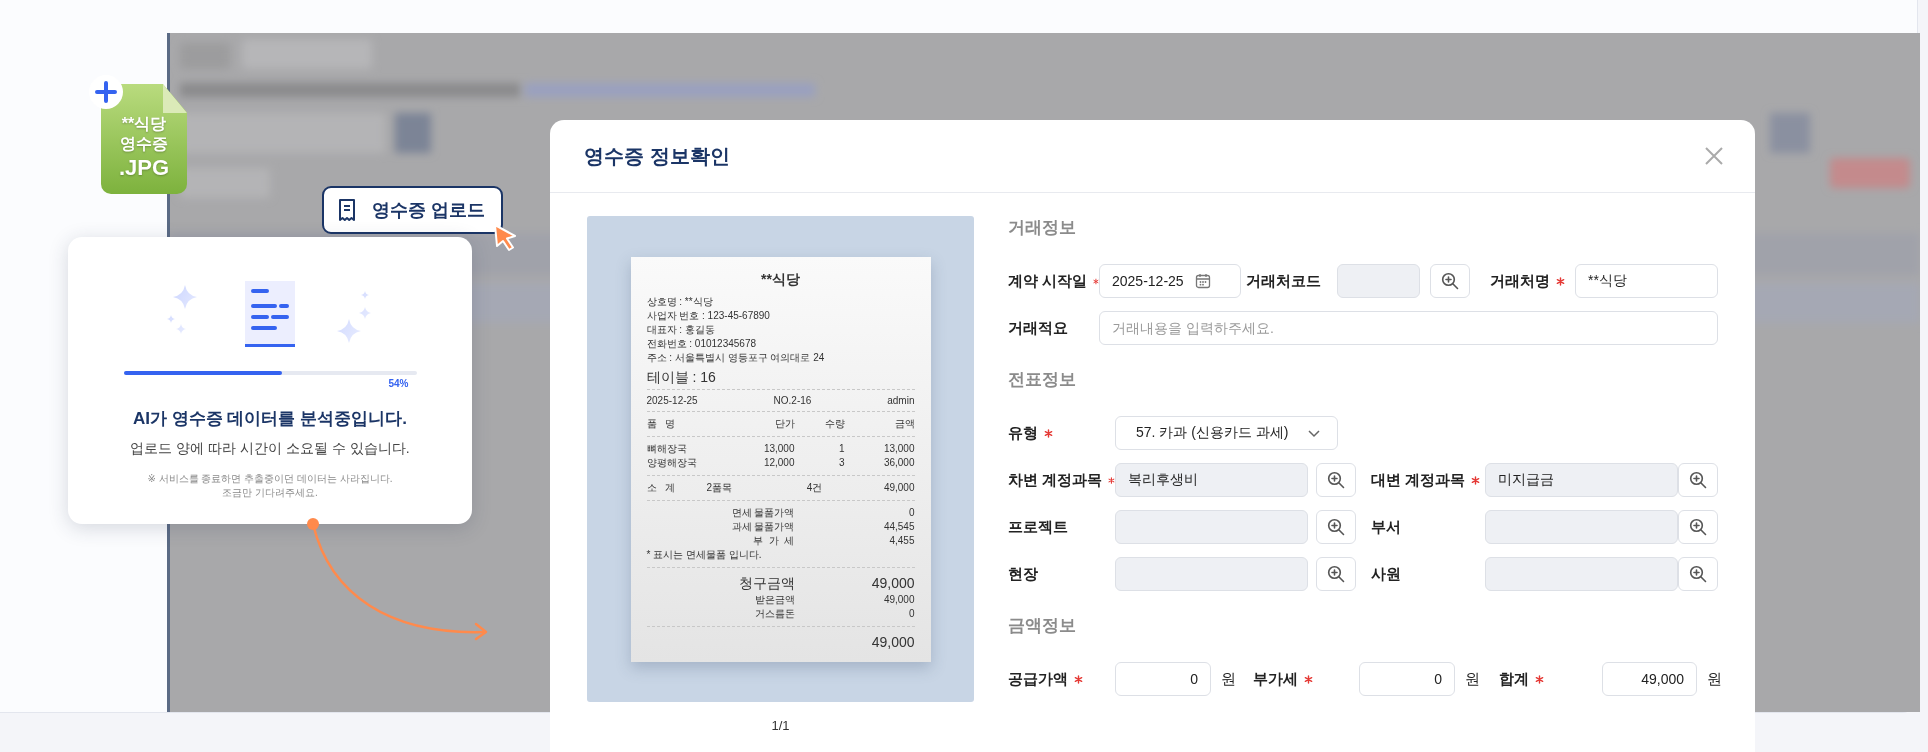 This screenshot has height=752, width=1928. Describe the element at coordinates (784, 423) in the screenshot. I see `receipt-header: 단가` at that location.